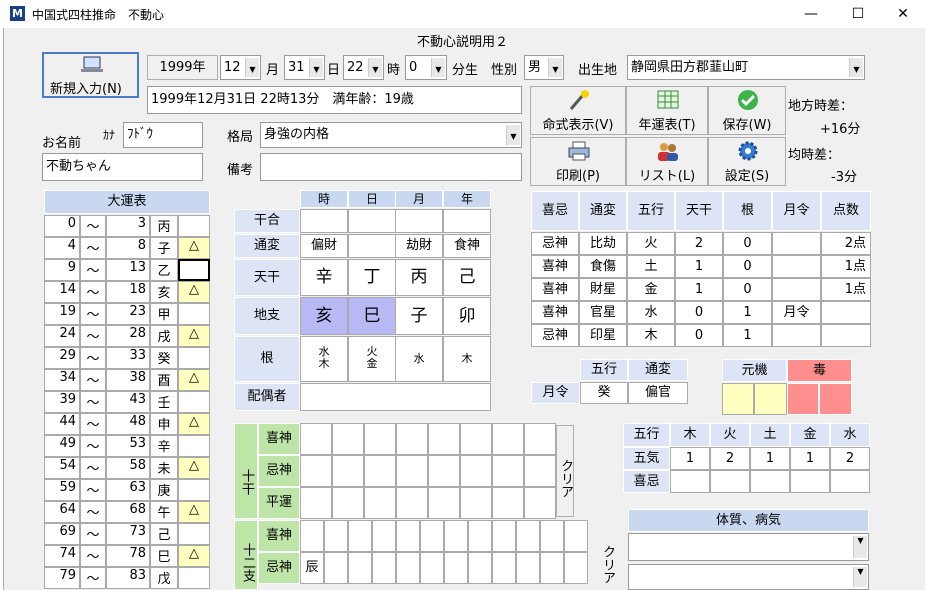 The image size is (925, 590). I want to click on tool-button-5: 設定(S), so click(747, 161).